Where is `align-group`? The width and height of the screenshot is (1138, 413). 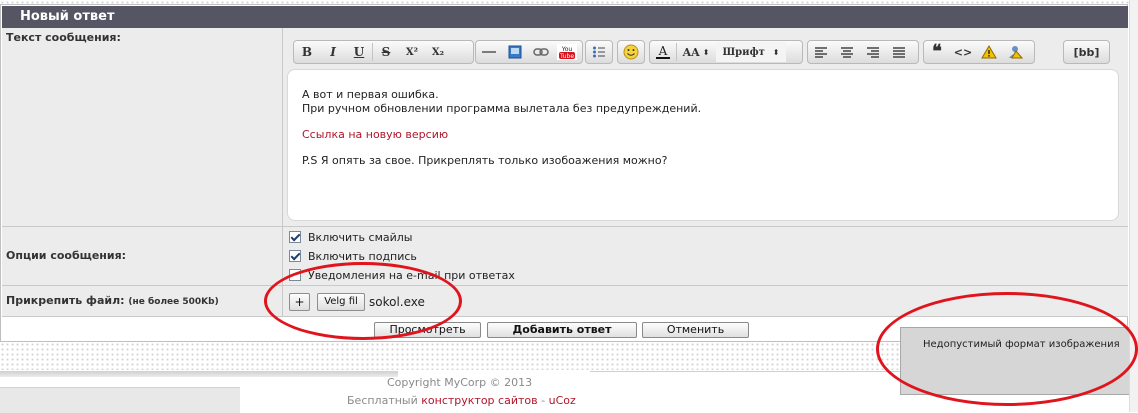 align-group is located at coordinates (863, 52).